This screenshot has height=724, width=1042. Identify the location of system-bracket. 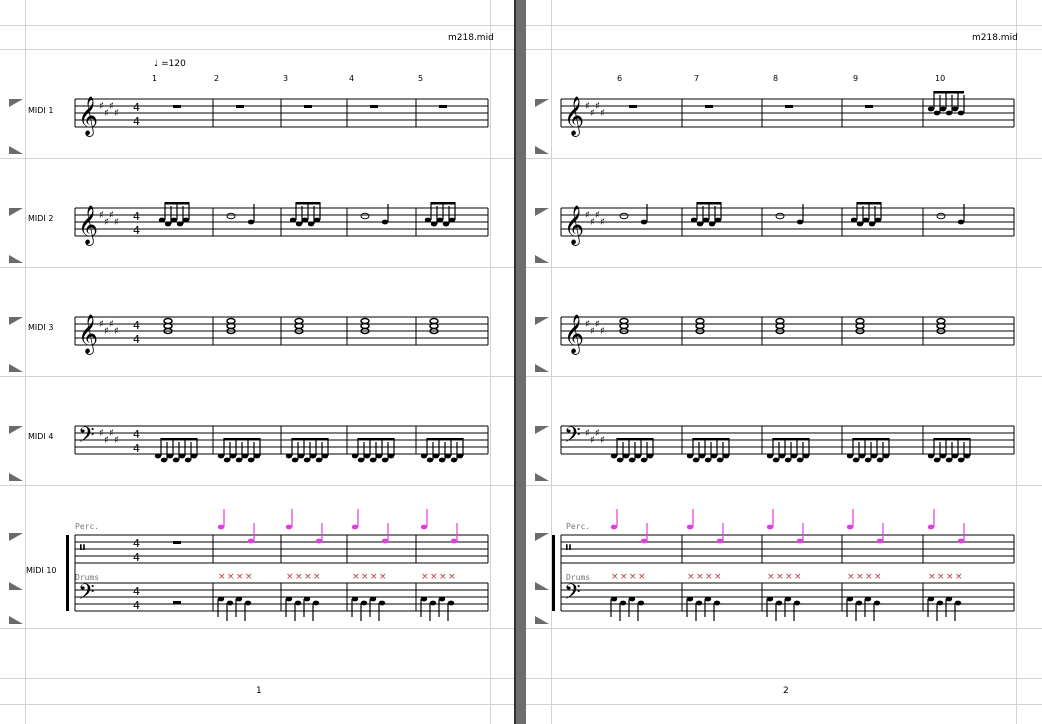
(553, 573).